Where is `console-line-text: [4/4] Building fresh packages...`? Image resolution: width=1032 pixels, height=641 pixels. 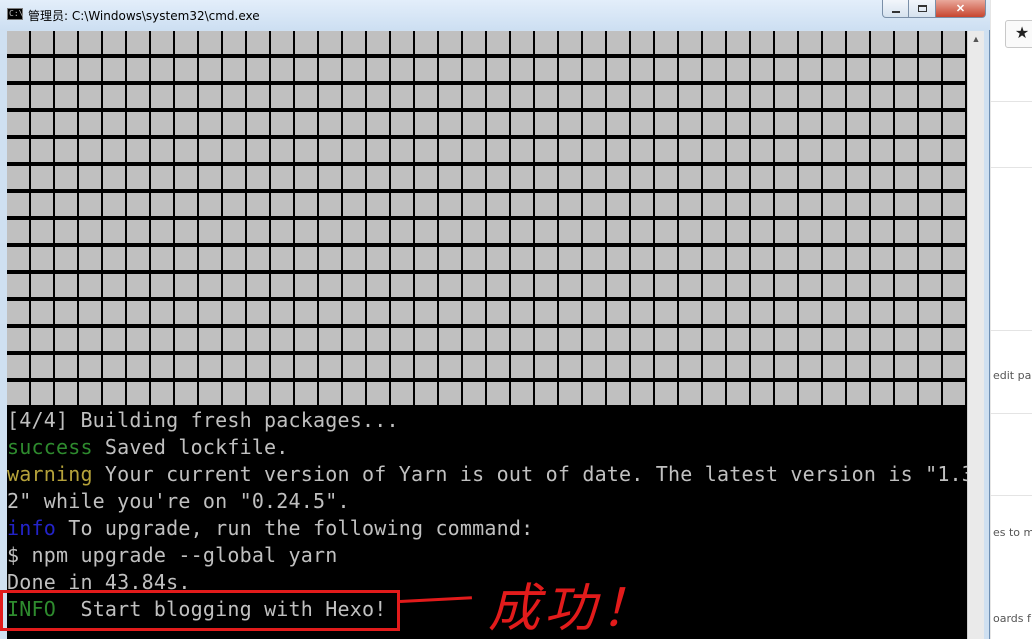
console-line-text: [4/4] Building fresh packages... is located at coordinates (203, 420).